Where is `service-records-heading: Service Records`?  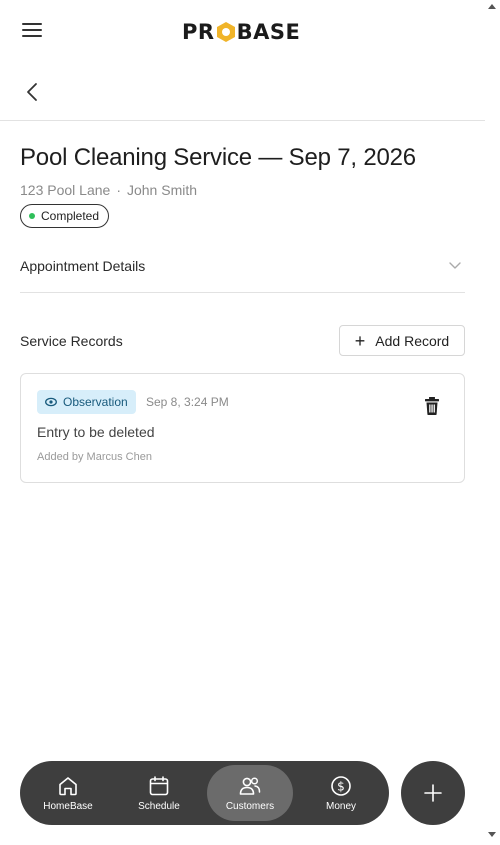 service-records-heading: Service Records is located at coordinates (71, 341).